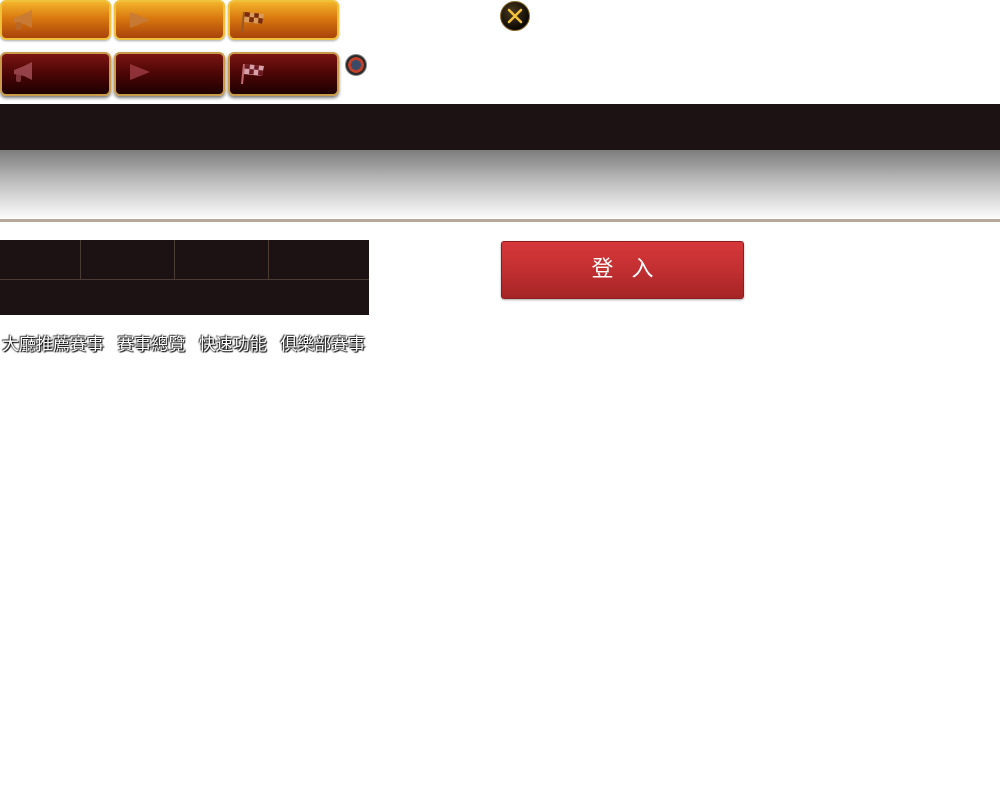  What do you see at coordinates (169, 20) in the screenshot?
I see `flag-button-gold` at bounding box center [169, 20].